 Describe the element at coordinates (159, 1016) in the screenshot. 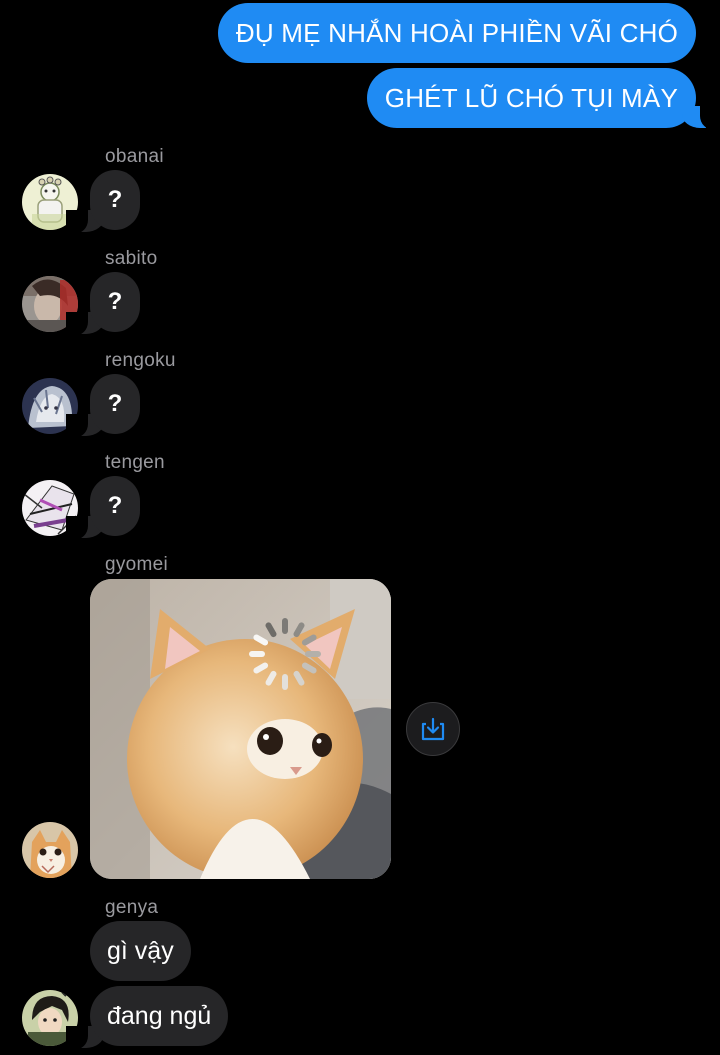

I see `incoming-message: đang ngủ` at that location.